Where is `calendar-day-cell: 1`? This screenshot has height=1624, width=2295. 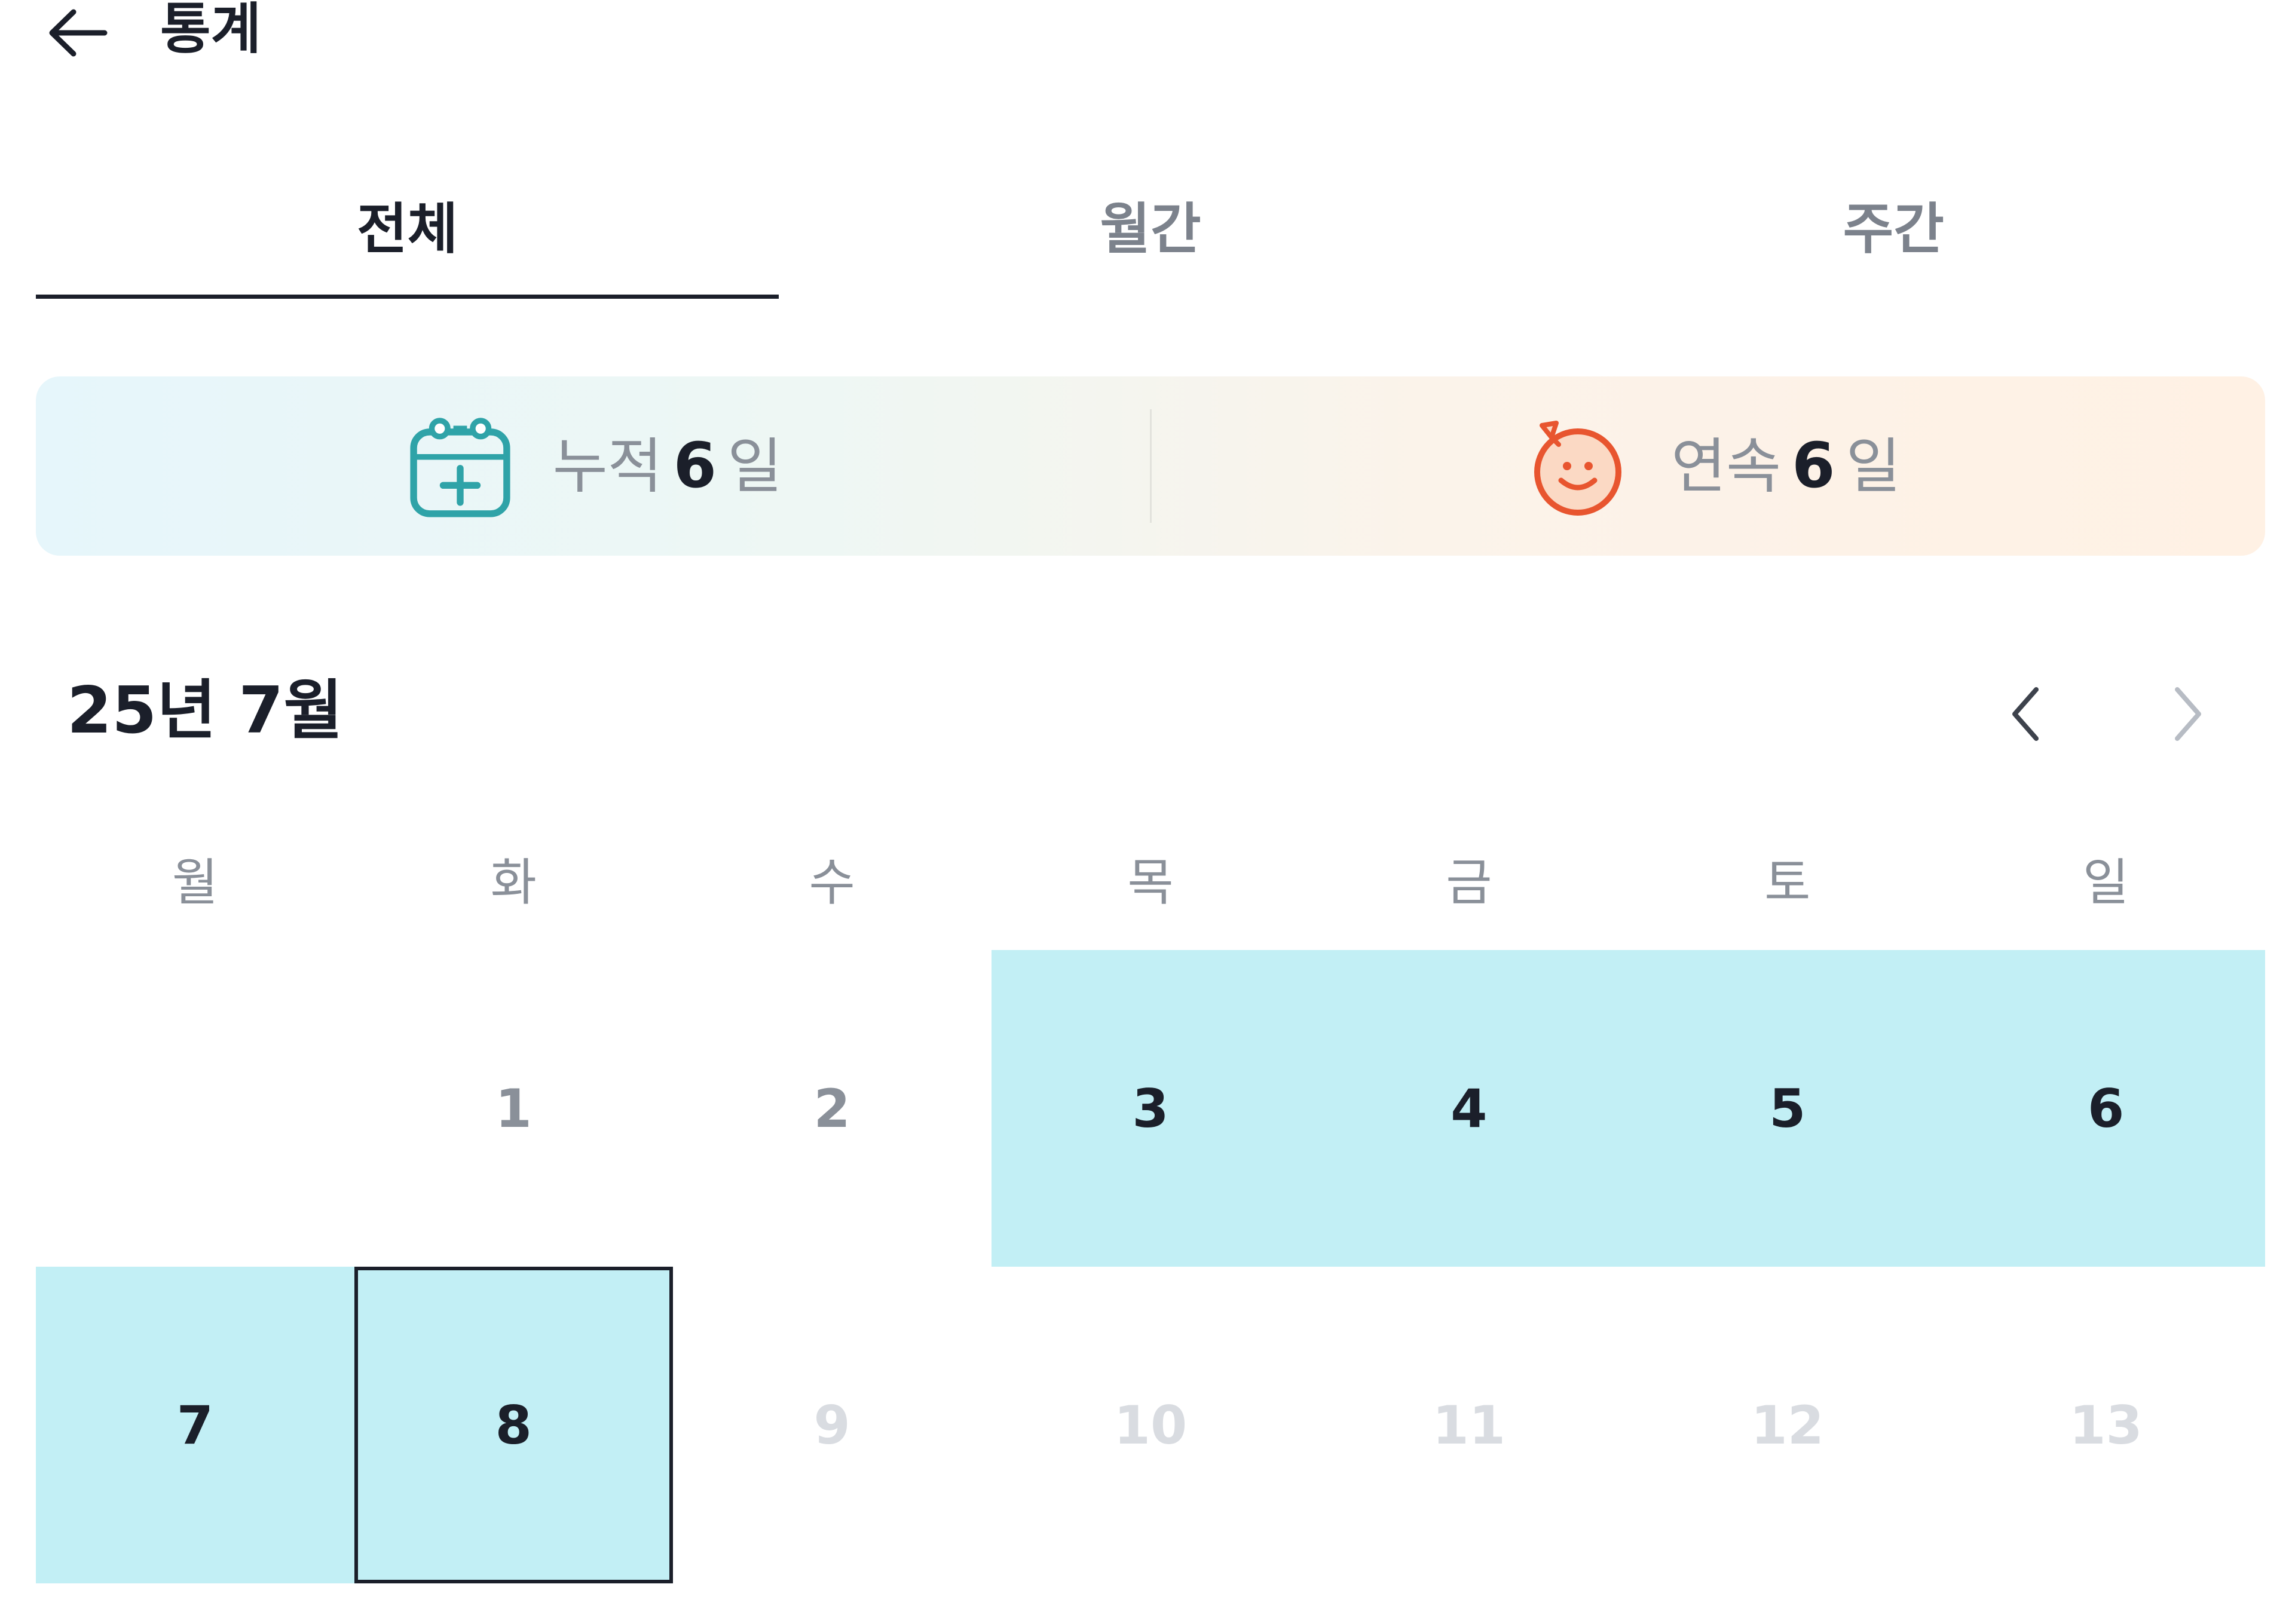 calendar-day-cell: 1 is located at coordinates (513, 1108).